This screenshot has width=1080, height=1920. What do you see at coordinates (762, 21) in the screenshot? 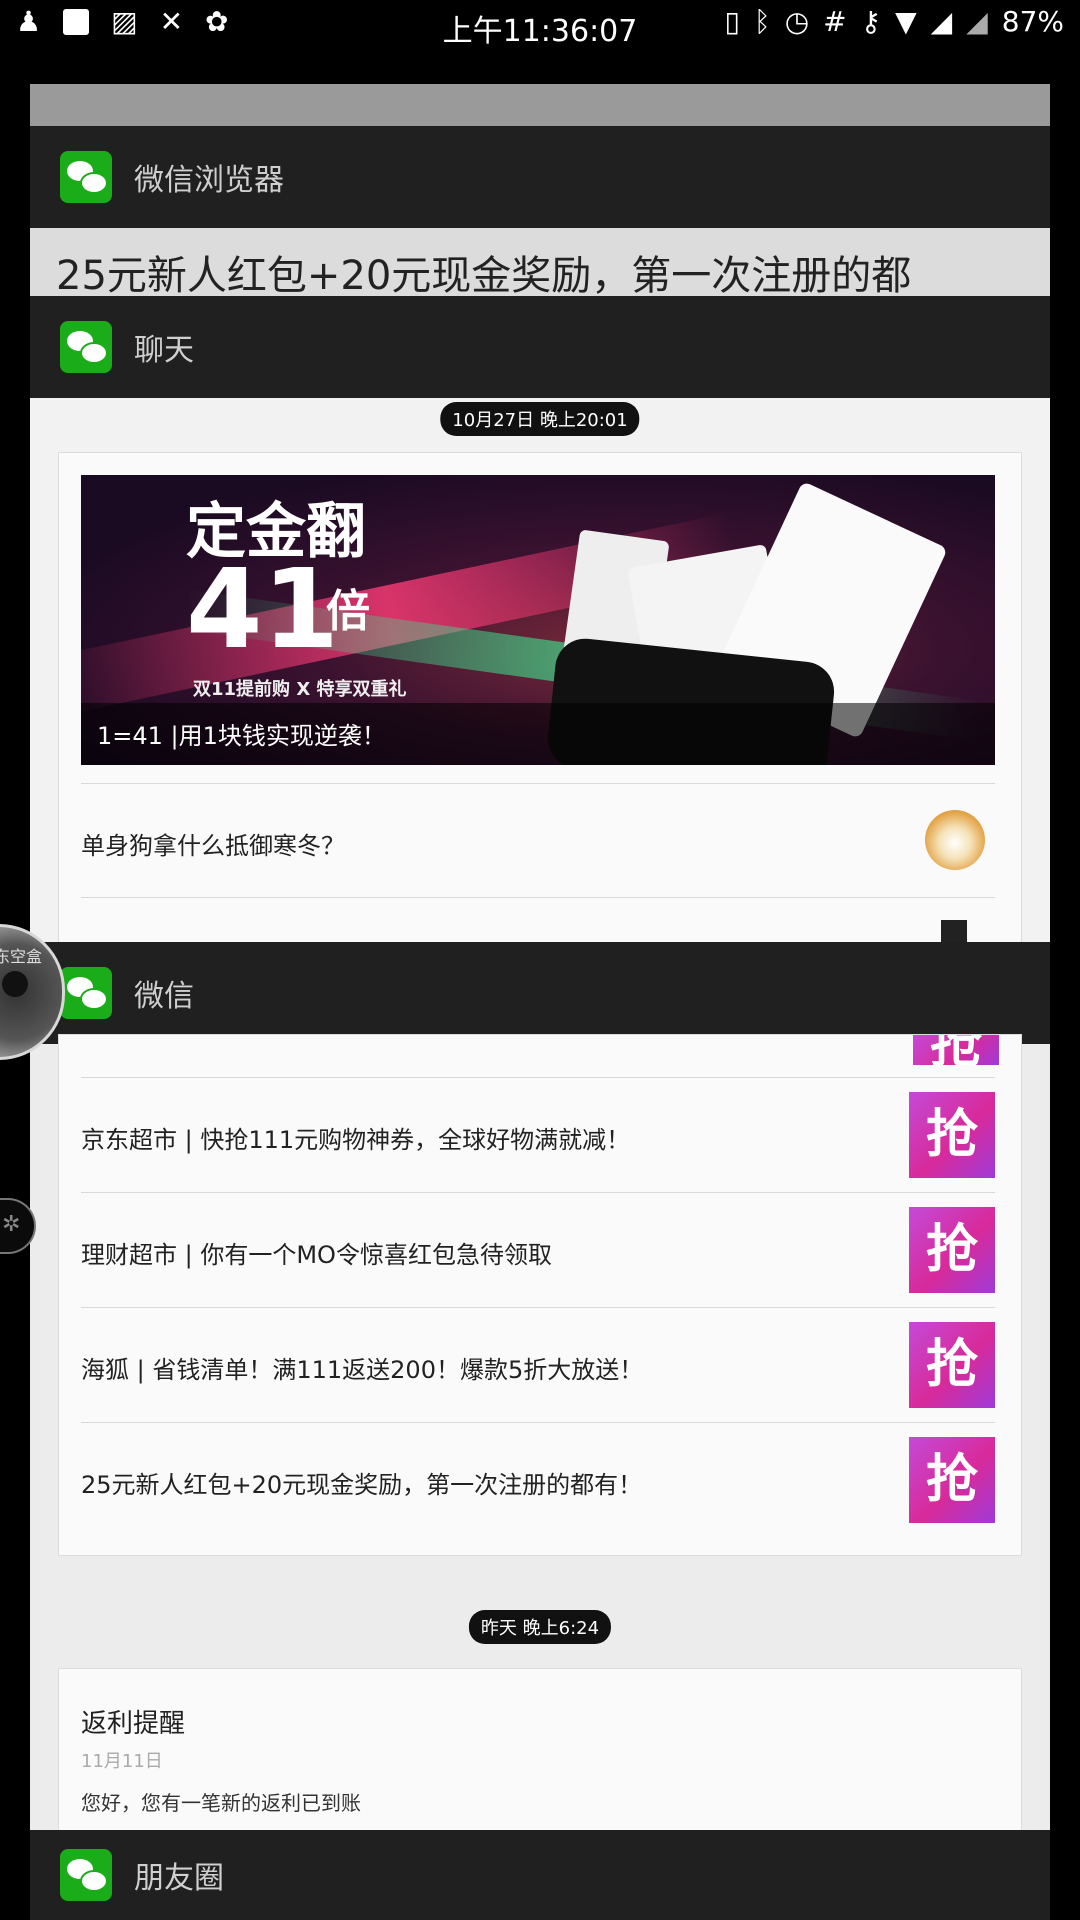
I see `bluetooth-icon: ᛒ` at bounding box center [762, 21].